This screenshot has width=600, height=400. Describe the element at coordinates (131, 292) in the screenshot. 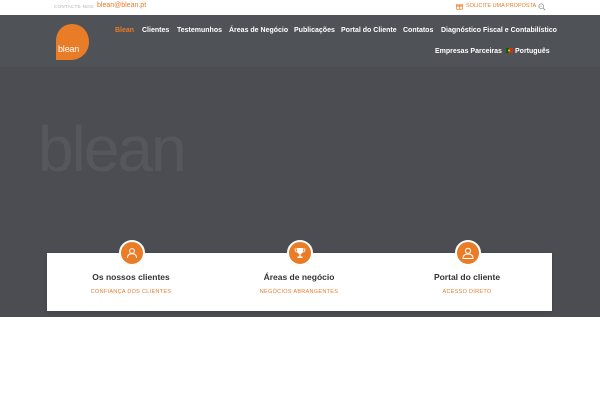

I see `card-subtitle: CONFIANÇA DOS CLIENTES` at that location.